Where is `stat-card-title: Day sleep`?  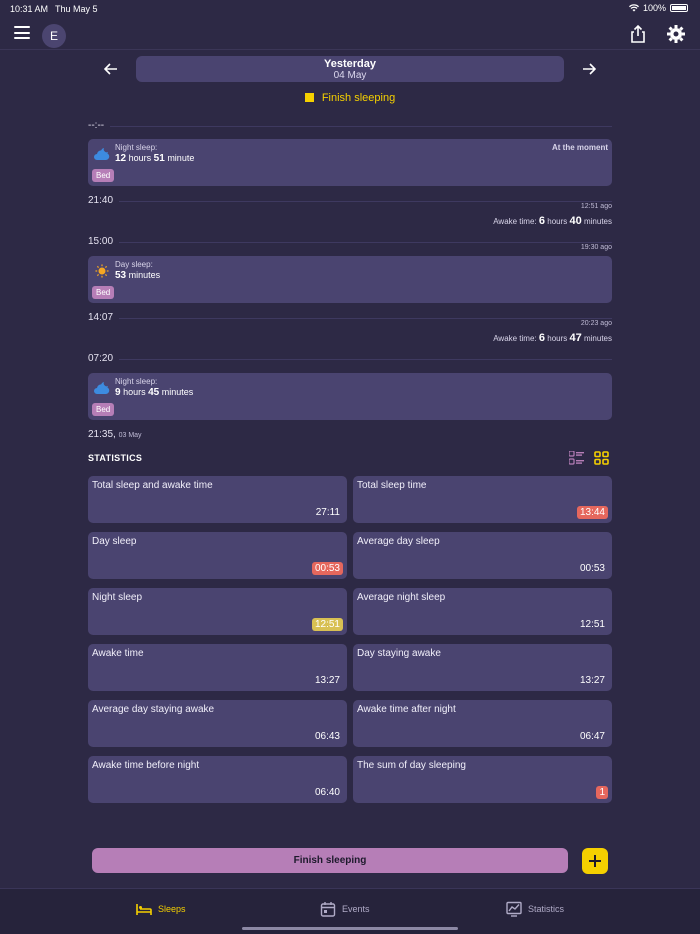 stat-card-title: Day sleep is located at coordinates (114, 541).